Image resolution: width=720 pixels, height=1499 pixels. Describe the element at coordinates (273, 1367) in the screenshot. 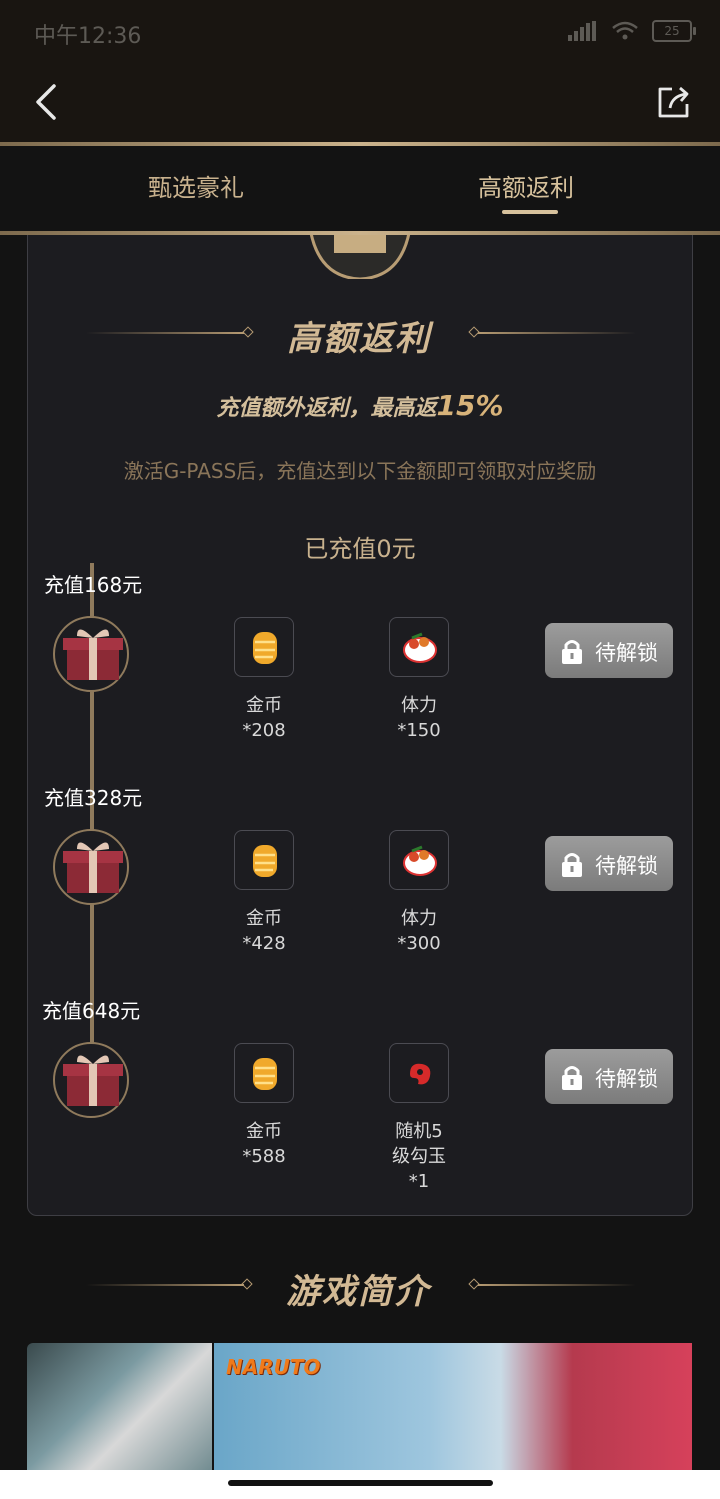

I see `naruto-logo: NARUTO` at that location.